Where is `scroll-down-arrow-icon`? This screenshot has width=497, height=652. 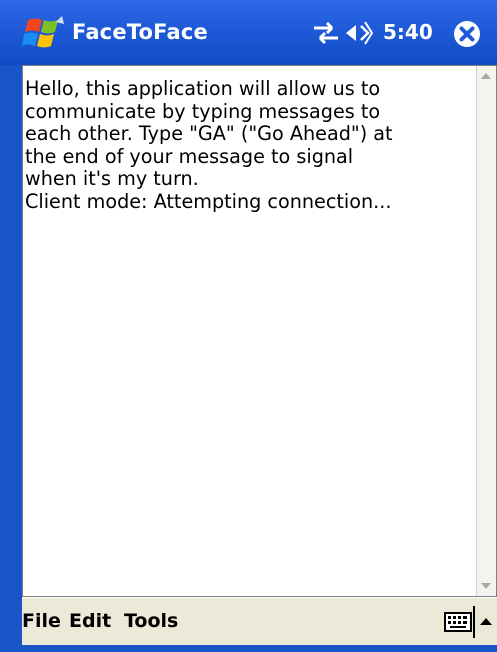
scroll-down-arrow-icon is located at coordinates (486, 586).